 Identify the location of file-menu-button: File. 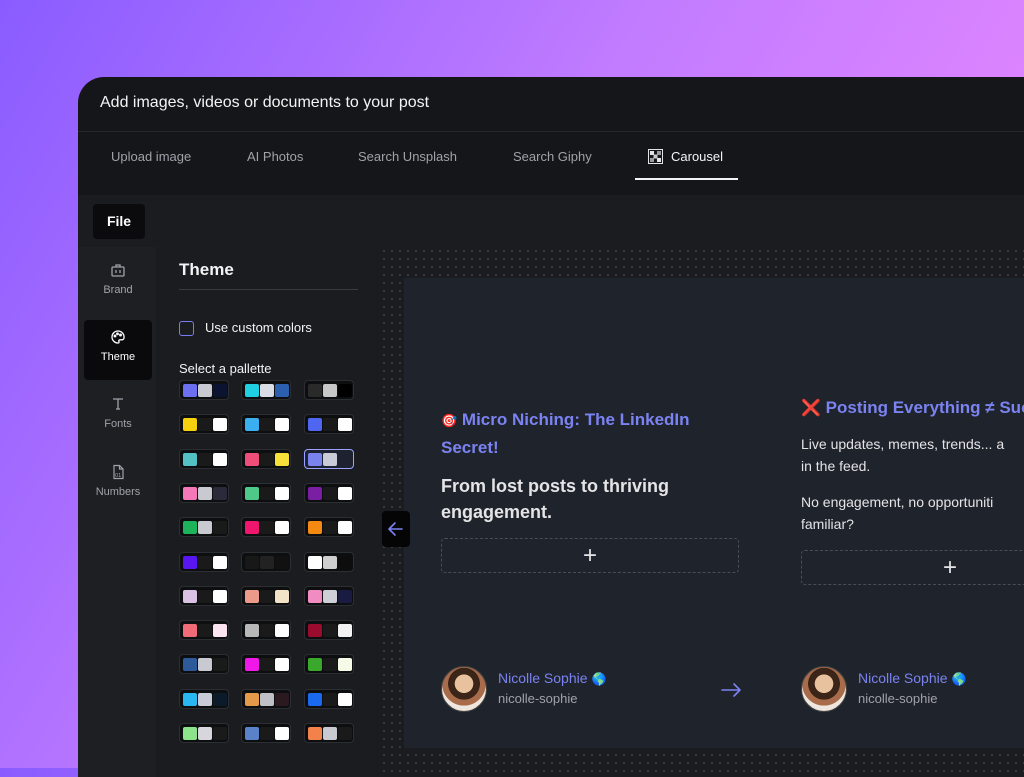
(119, 221).